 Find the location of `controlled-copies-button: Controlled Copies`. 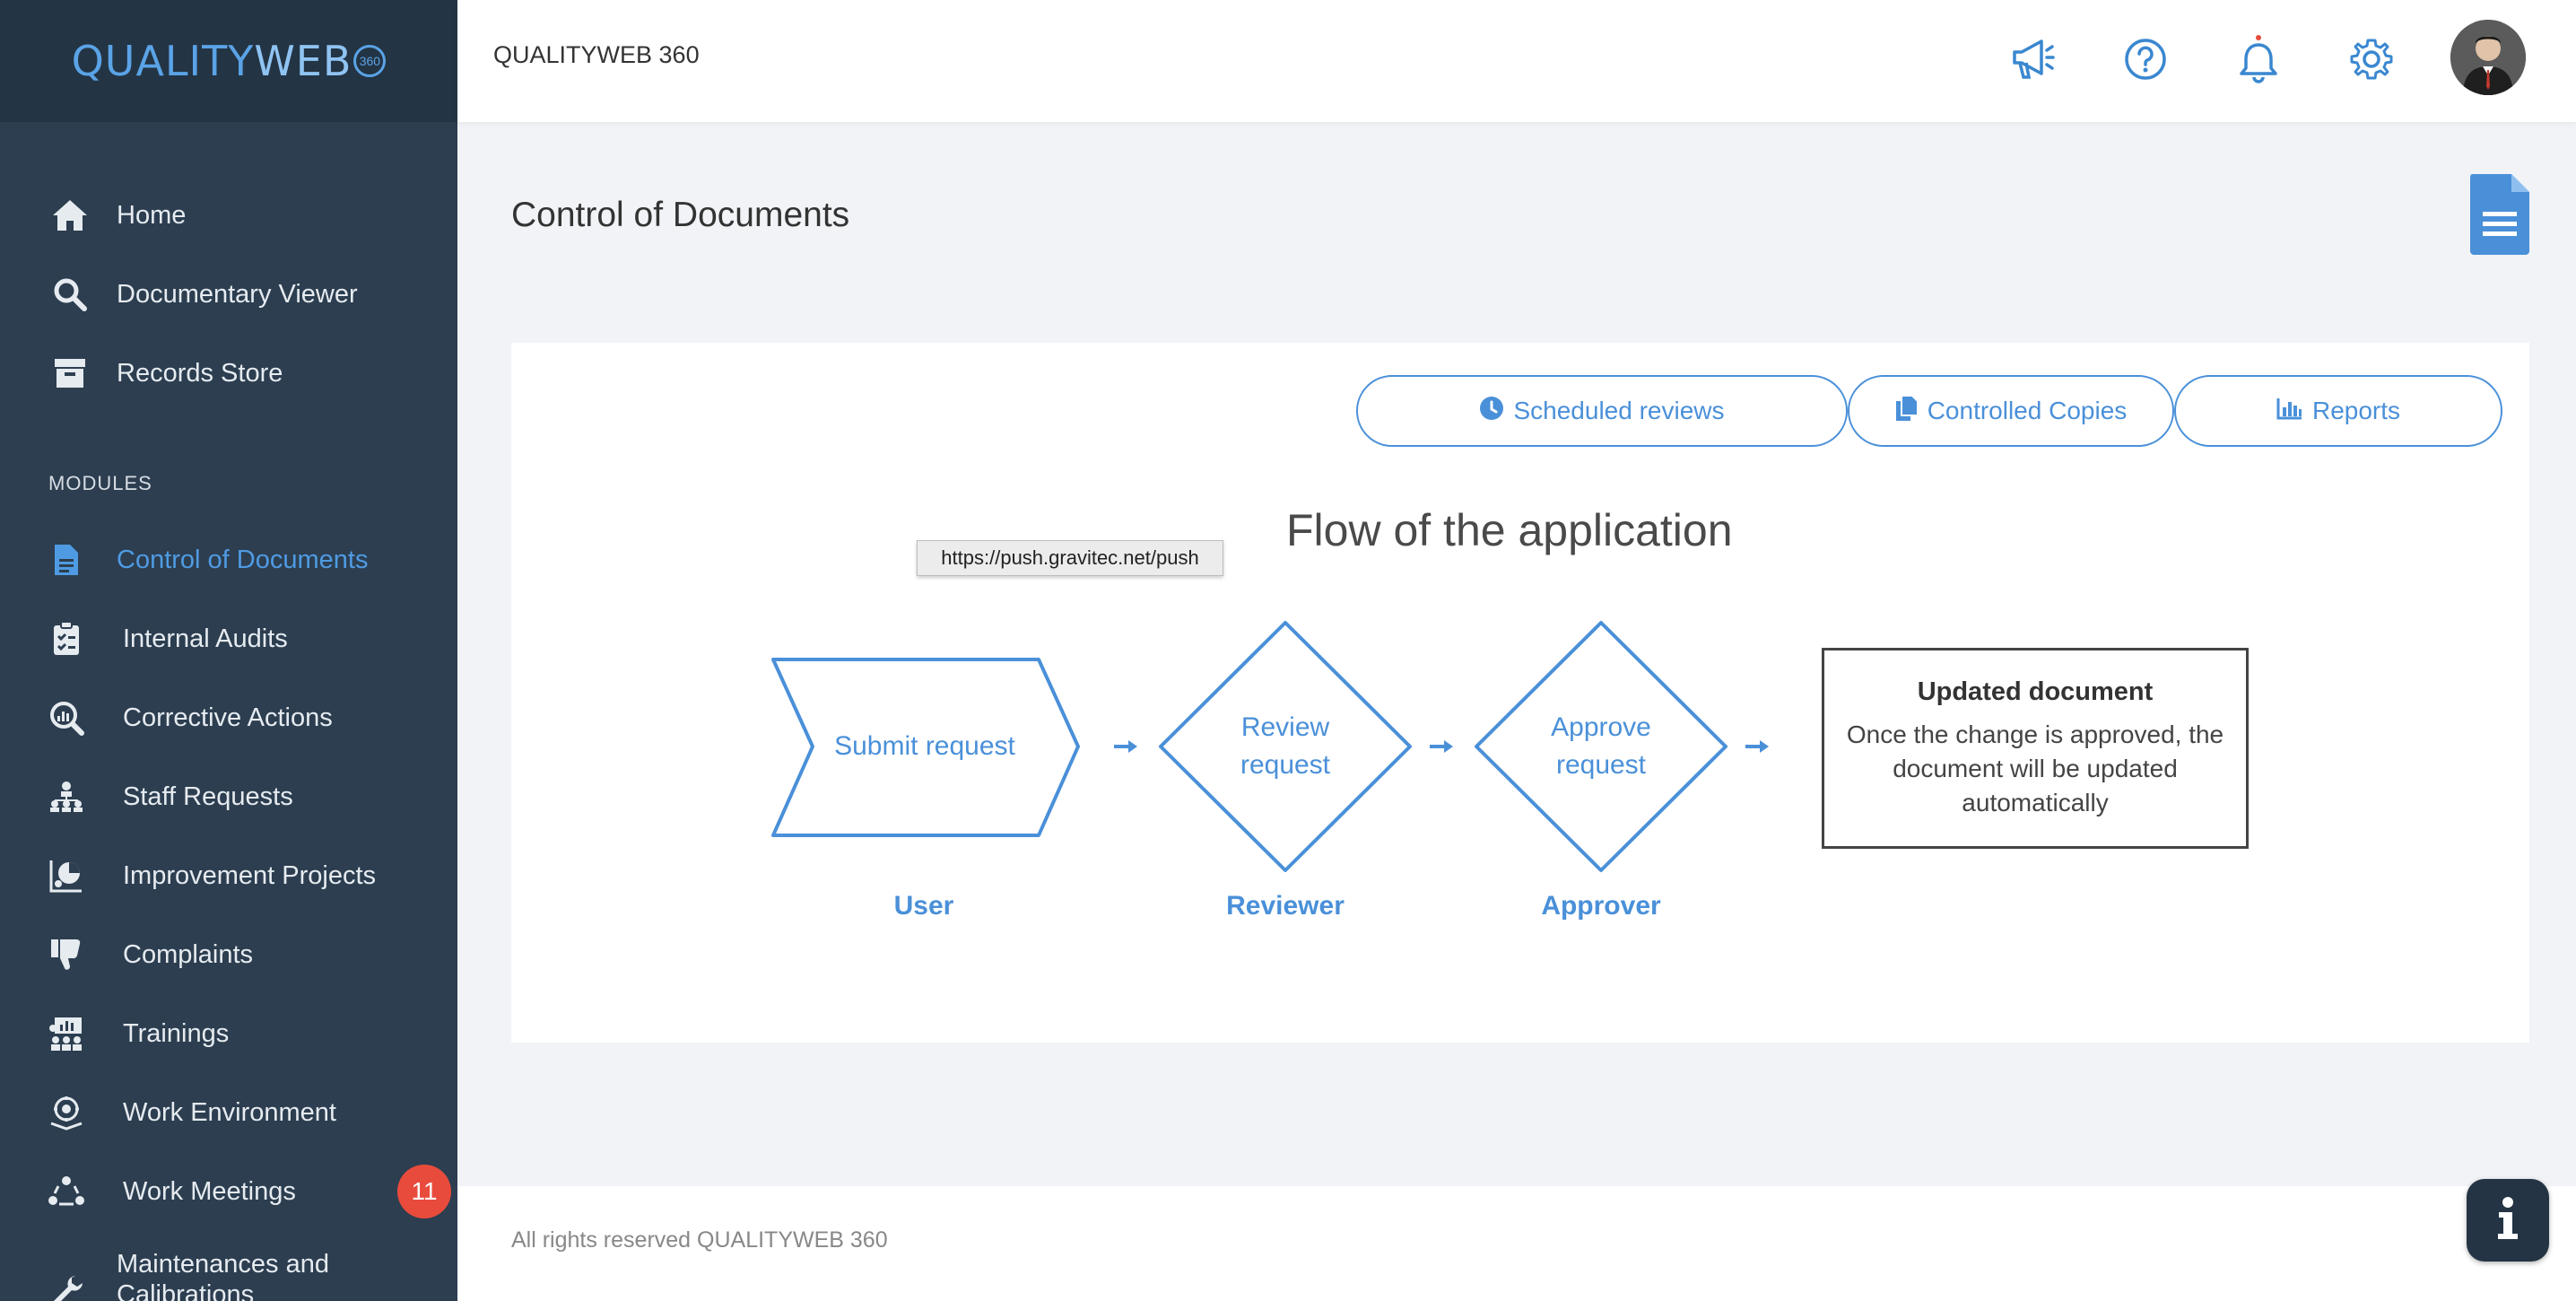

controlled-copies-button: Controlled Copies is located at coordinates (2011, 411).